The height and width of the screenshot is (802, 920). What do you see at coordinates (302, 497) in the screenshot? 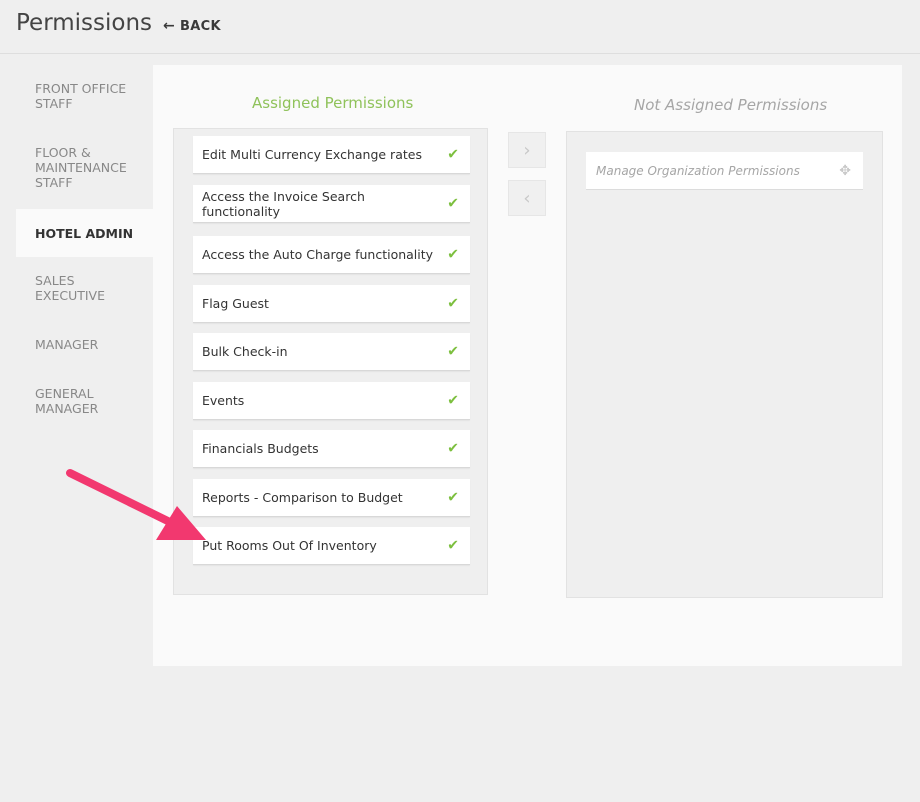
I see `permission-label: Reports - Comparison to Budget` at bounding box center [302, 497].